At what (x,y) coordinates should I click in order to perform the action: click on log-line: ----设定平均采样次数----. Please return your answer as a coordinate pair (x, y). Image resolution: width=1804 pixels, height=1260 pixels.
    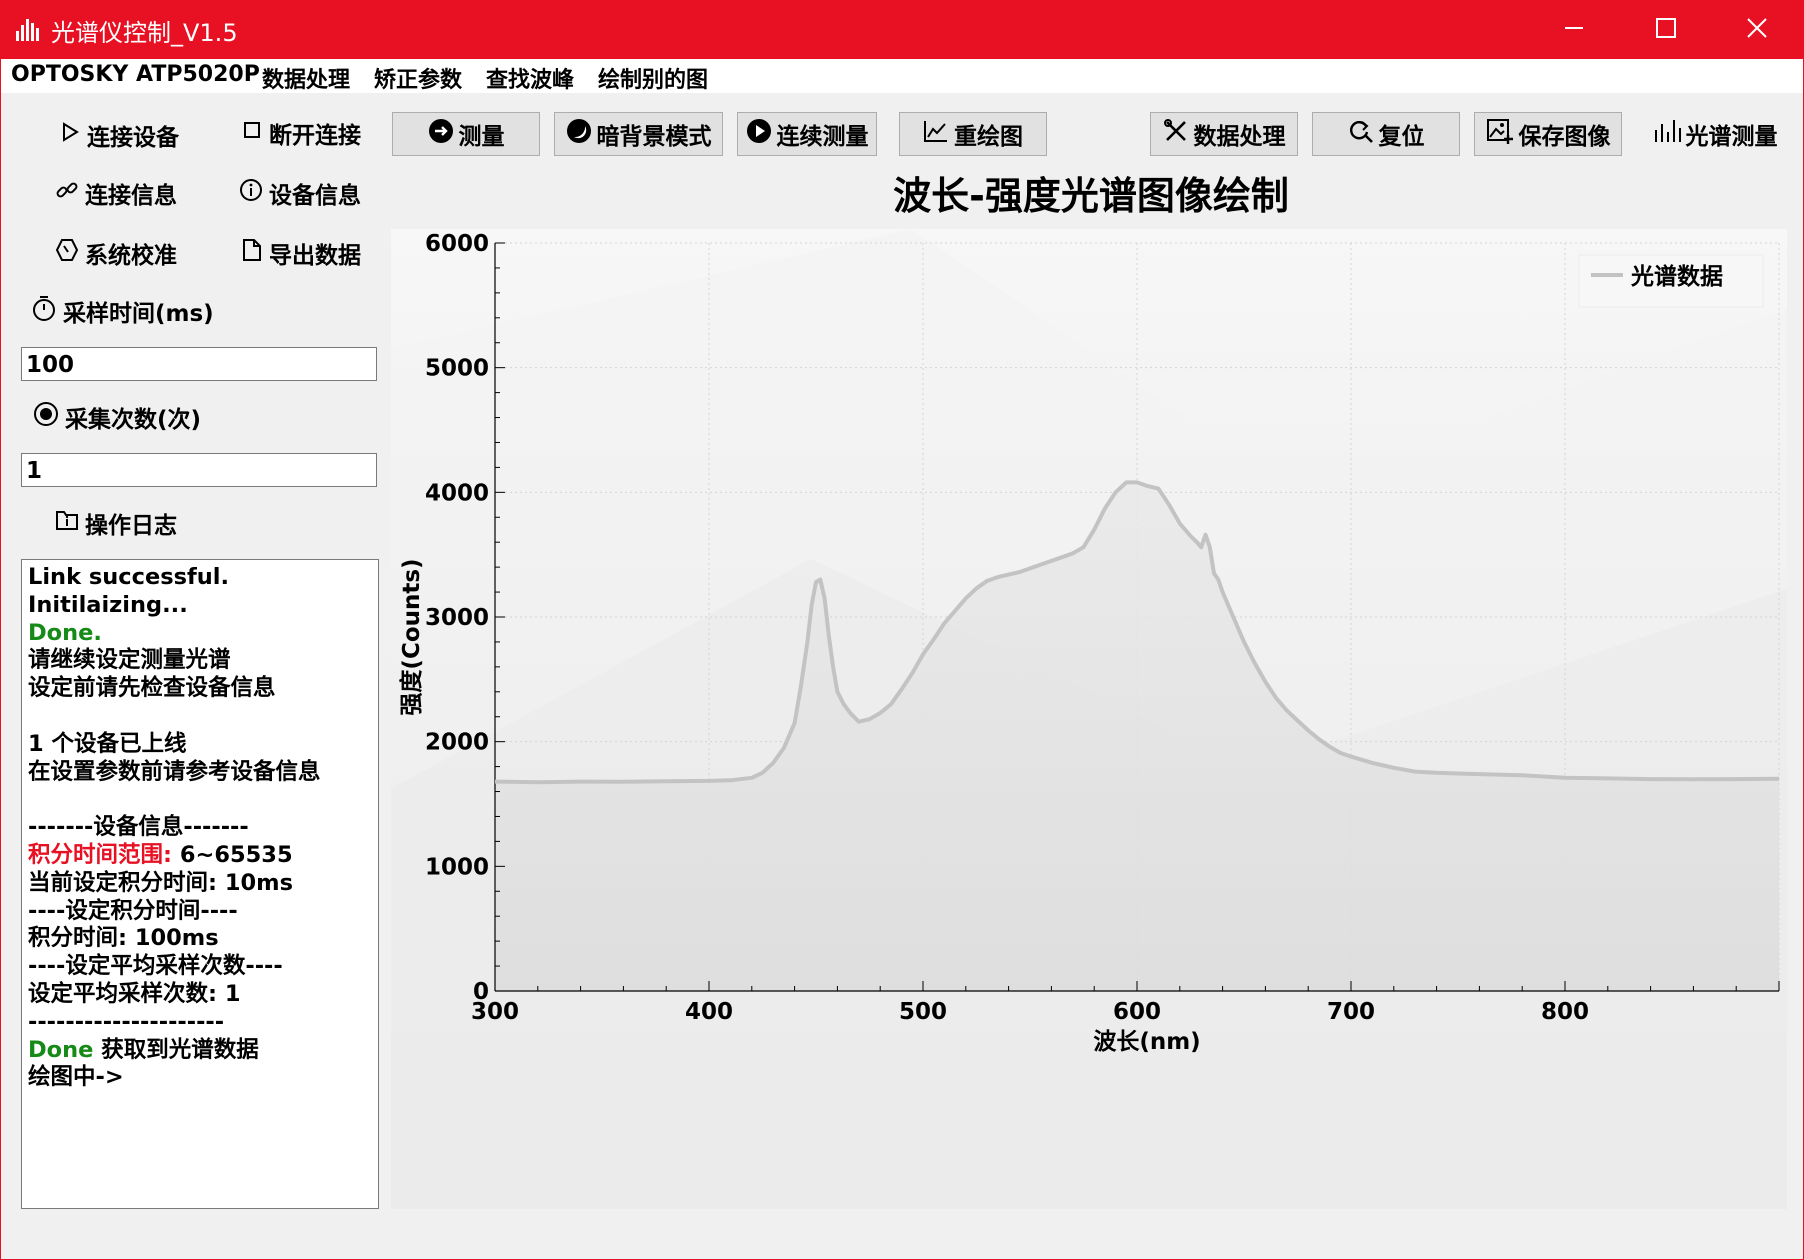
    Looking at the image, I should click on (200, 967).